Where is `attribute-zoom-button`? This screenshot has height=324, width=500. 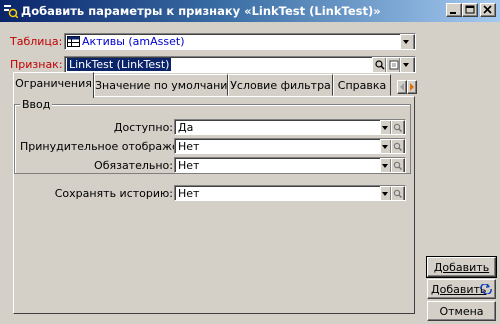
attribute-zoom-button is located at coordinates (379, 64).